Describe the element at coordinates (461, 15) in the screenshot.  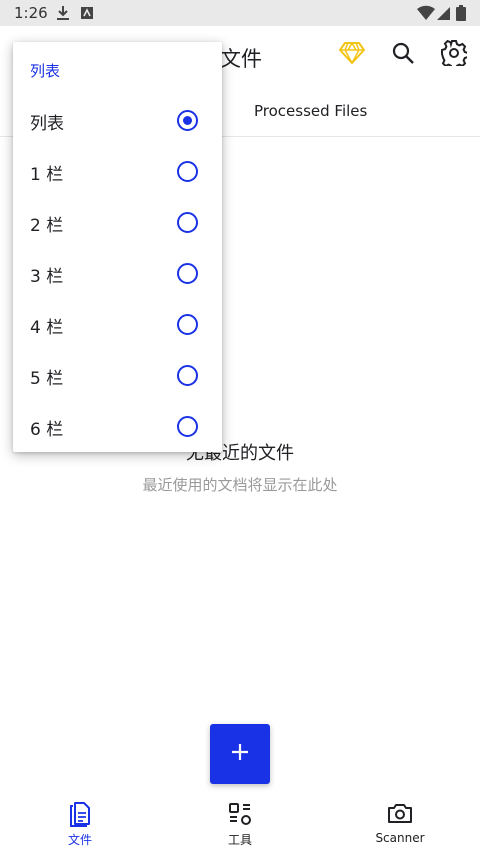
I see `battery-icon` at that location.